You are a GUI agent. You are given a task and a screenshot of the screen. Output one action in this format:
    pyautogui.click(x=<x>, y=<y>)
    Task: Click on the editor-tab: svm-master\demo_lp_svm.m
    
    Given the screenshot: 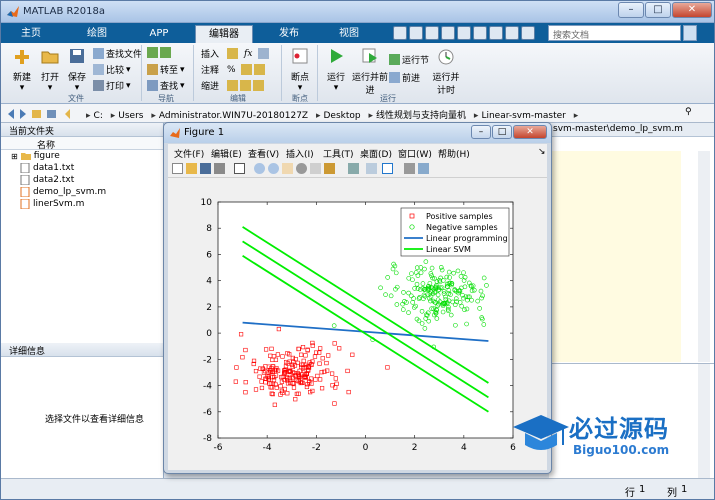 What is the action you would take?
    pyautogui.click(x=631, y=130)
    